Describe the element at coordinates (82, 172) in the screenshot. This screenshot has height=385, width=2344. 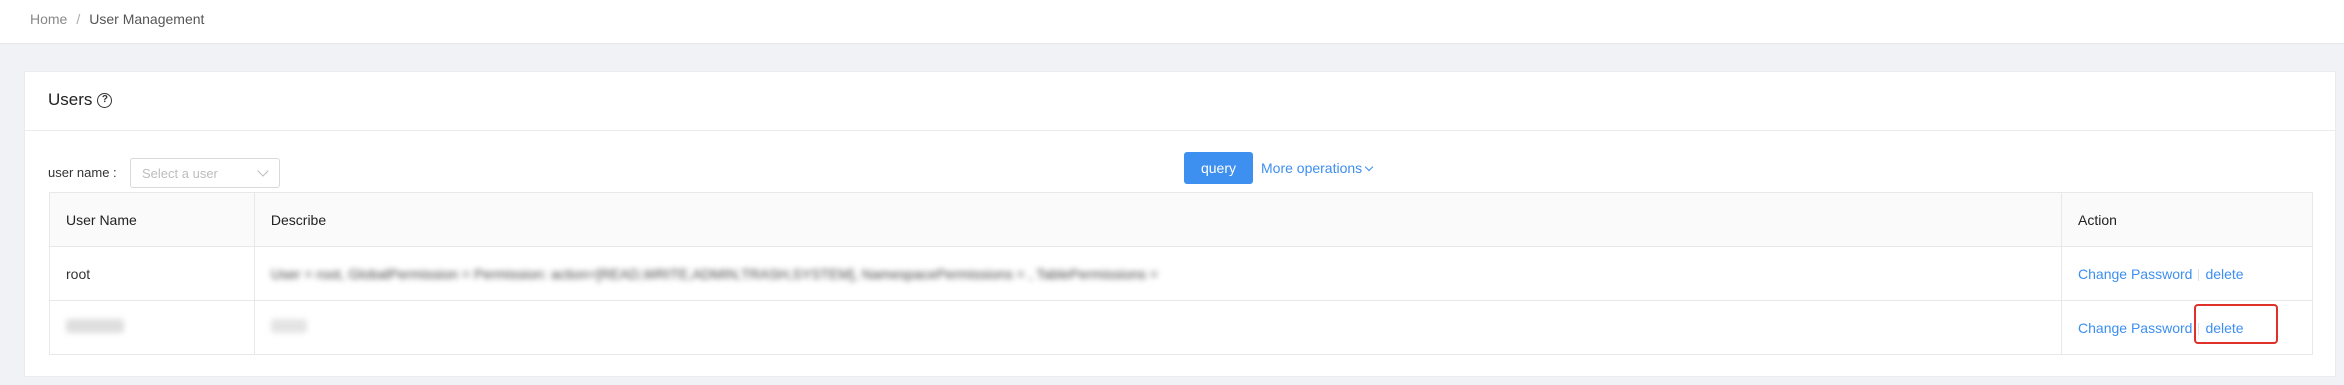
I see `user-name-label: user name :` at that location.